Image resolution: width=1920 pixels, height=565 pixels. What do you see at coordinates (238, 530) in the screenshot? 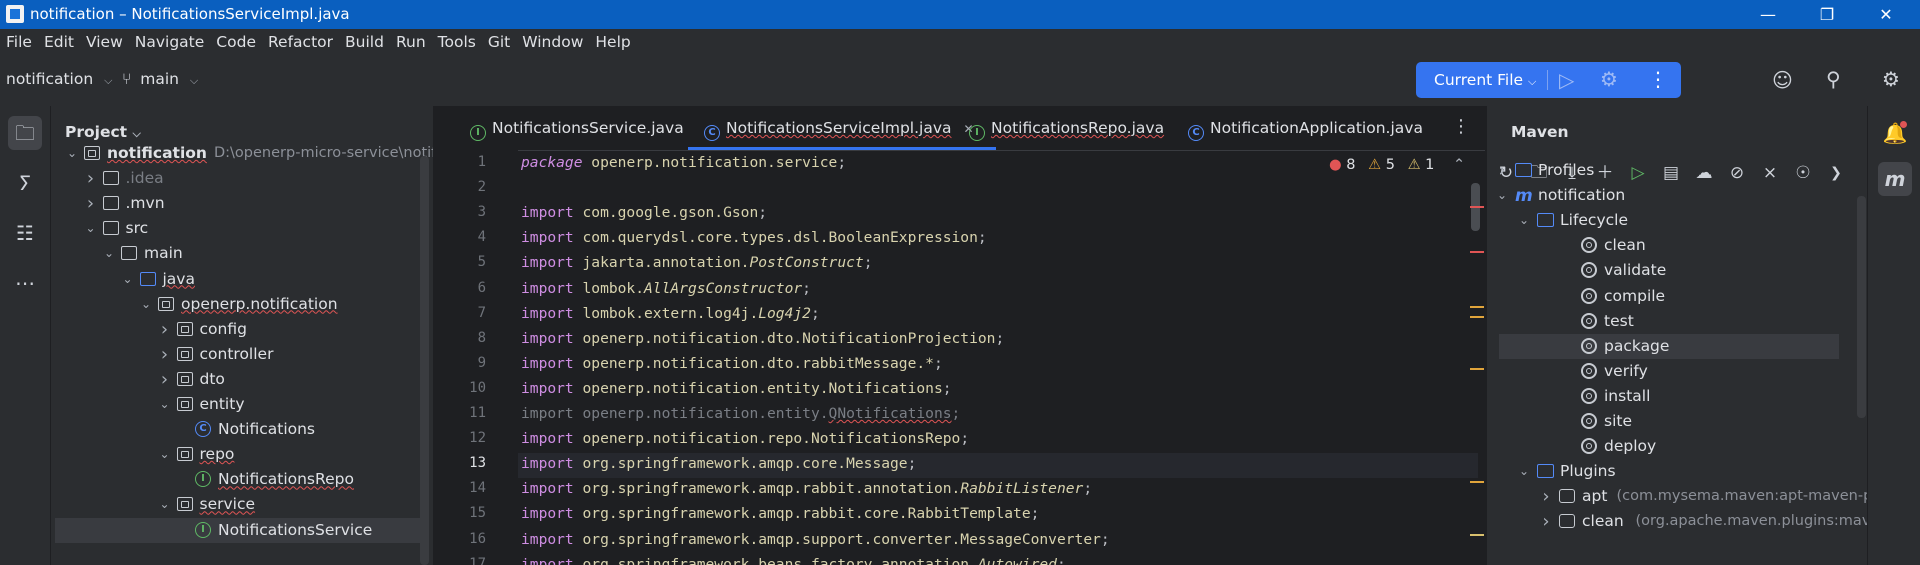
I see `tree-node: I NotificationsService` at bounding box center [238, 530].